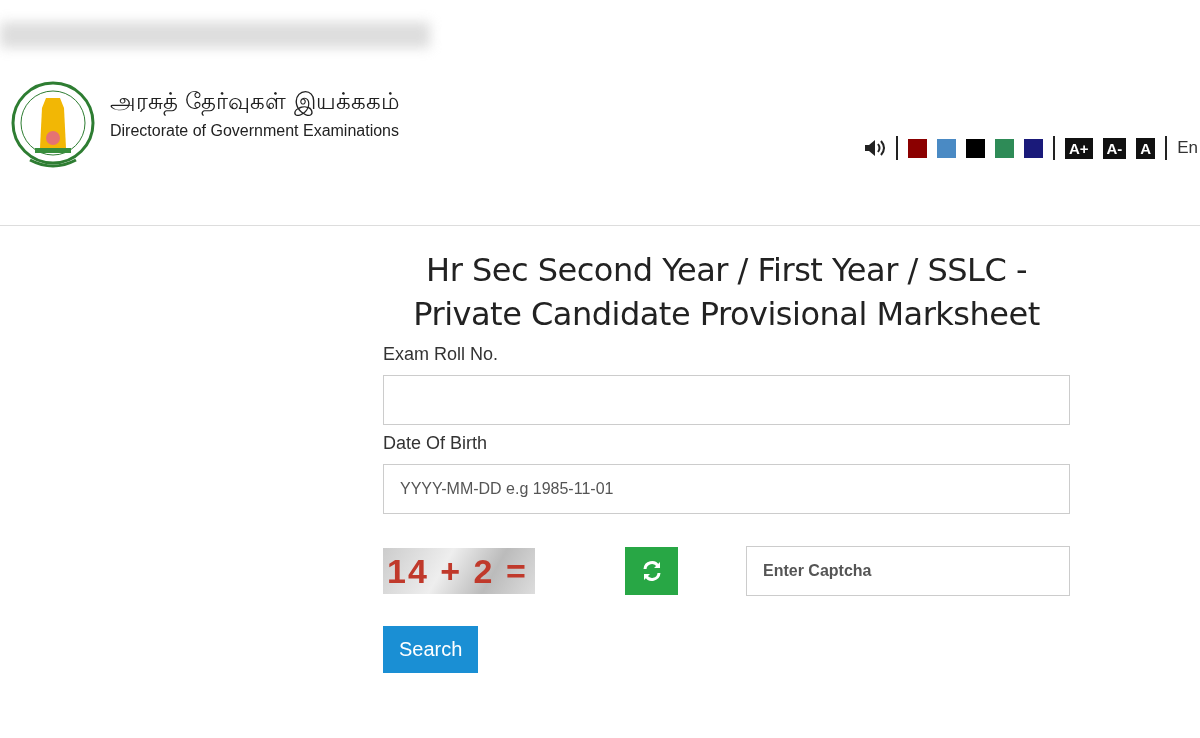  Describe the element at coordinates (255, 103) in the screenshot. I see `tamil-title: அரசுத் தேர்வுகள் இயக்ககம்` at that location.